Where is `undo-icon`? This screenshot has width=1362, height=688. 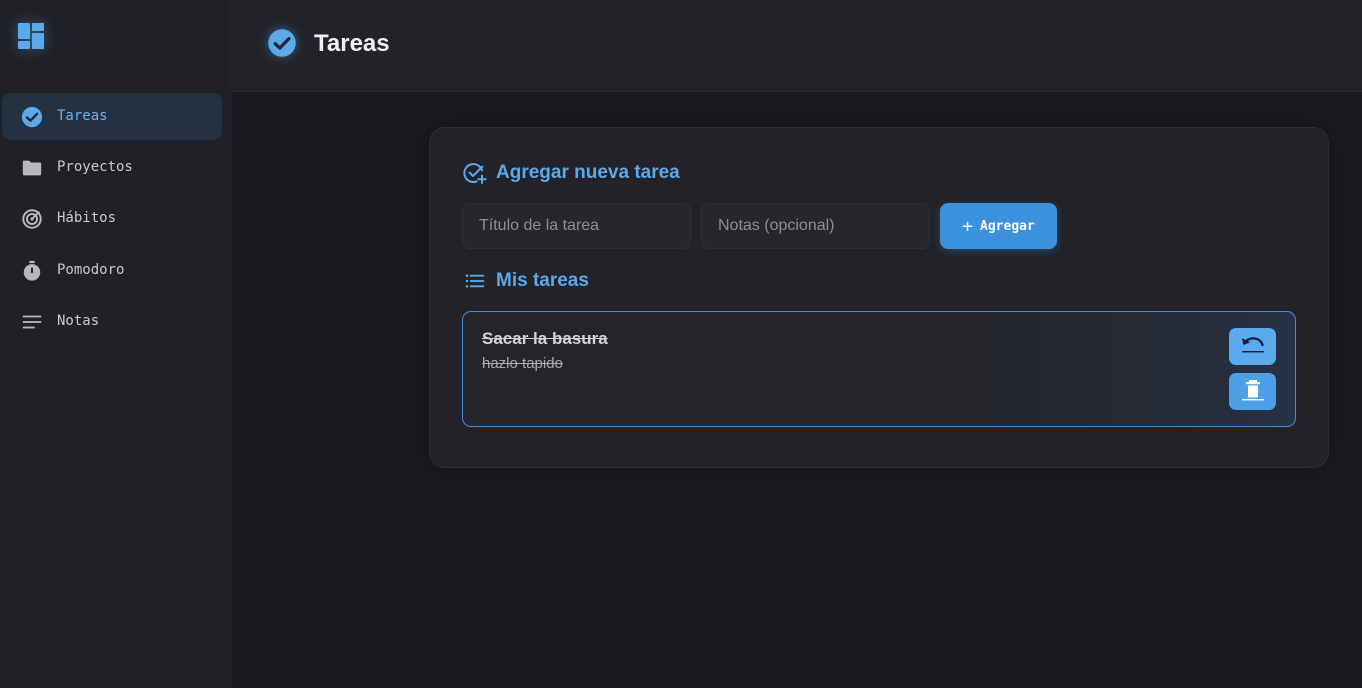 undo-icon is located at coordinates (1253, 346).